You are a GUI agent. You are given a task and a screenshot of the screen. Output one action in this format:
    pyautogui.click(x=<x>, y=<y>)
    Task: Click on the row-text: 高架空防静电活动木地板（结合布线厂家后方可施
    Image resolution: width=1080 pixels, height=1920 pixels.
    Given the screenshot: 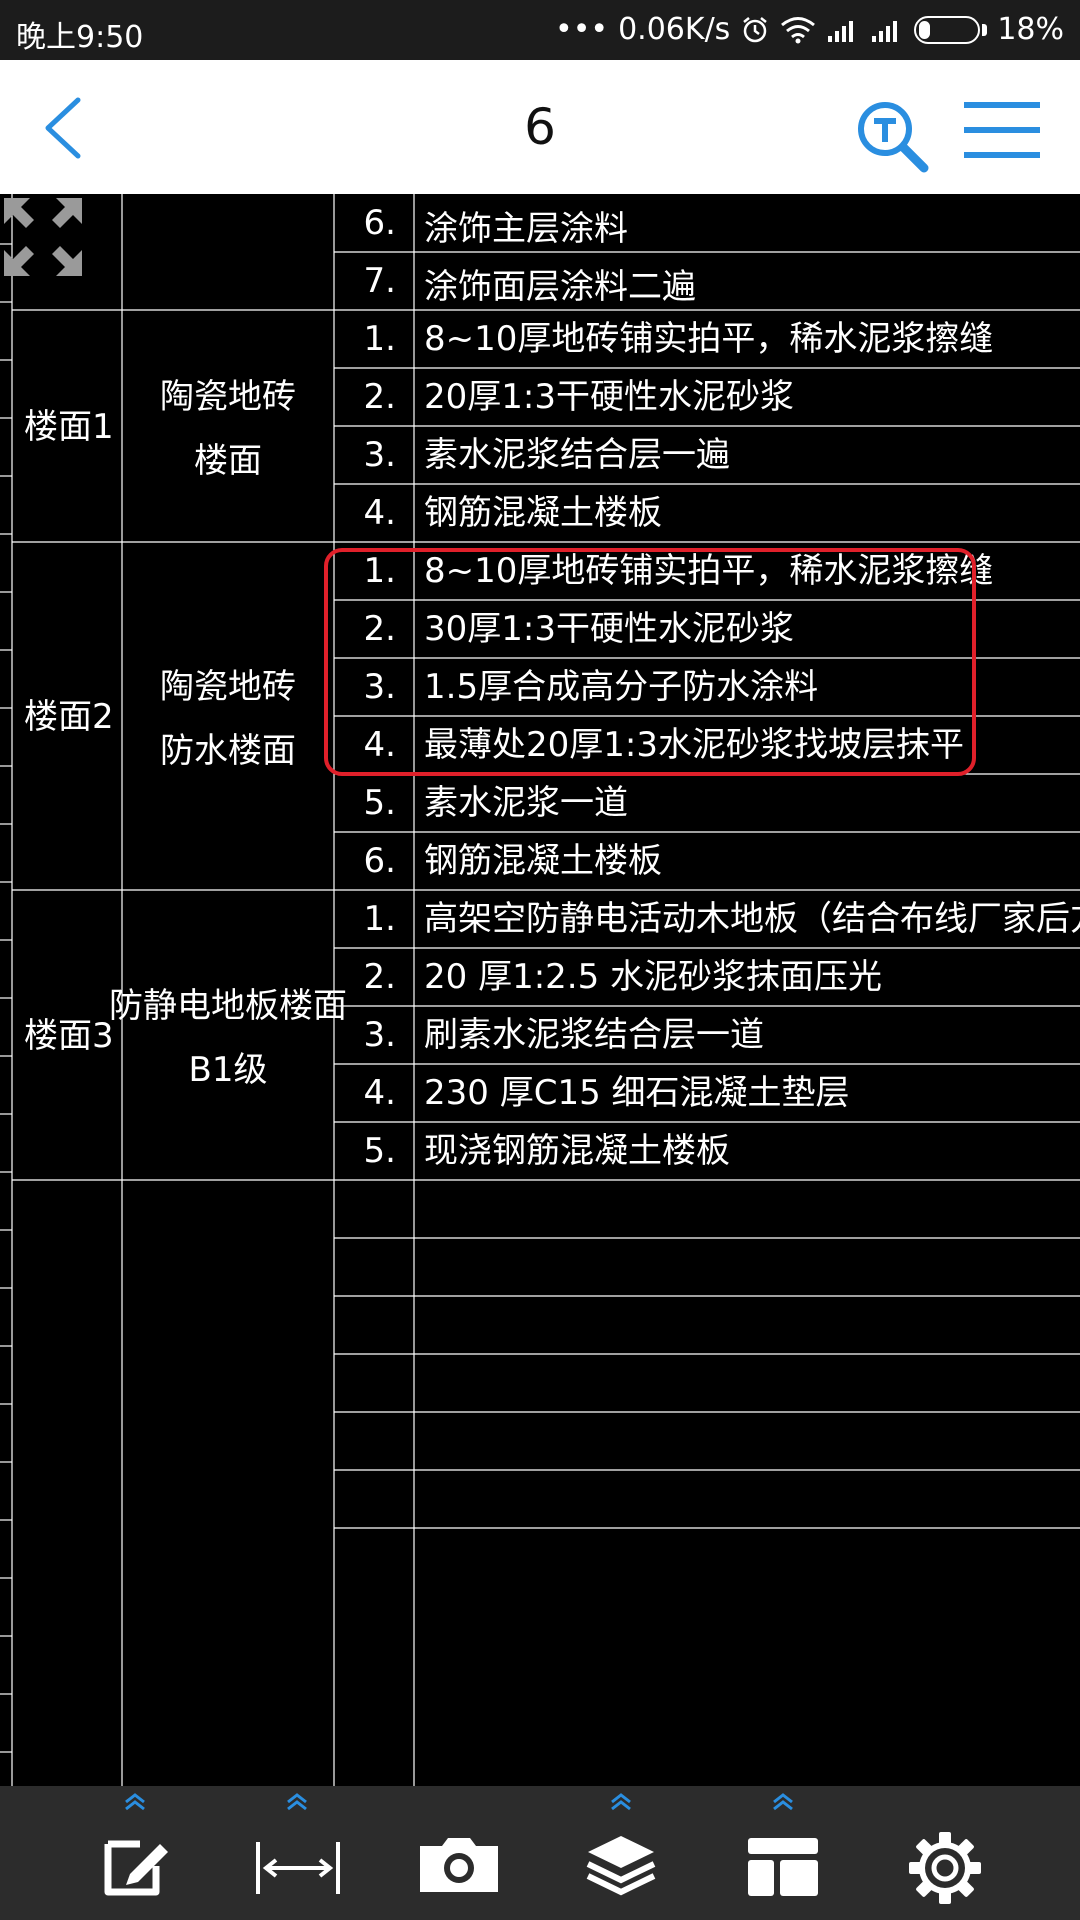 What is the action you would take?
    pyautogui.click(x=752, y=919)
    